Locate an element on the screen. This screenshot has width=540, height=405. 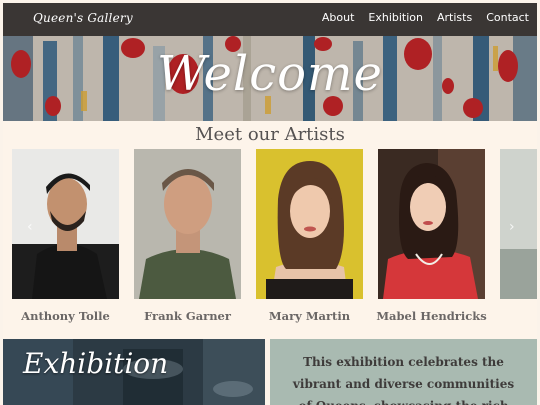
artist-card: Se is located at coordinates (518, 224).